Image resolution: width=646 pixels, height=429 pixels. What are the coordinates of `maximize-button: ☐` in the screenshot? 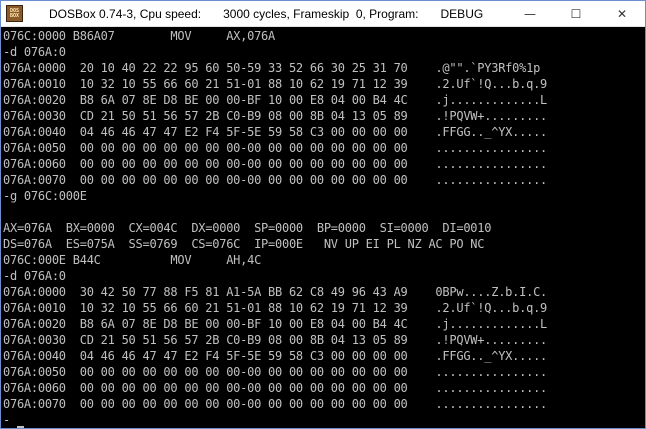 It's located at (576, 13).